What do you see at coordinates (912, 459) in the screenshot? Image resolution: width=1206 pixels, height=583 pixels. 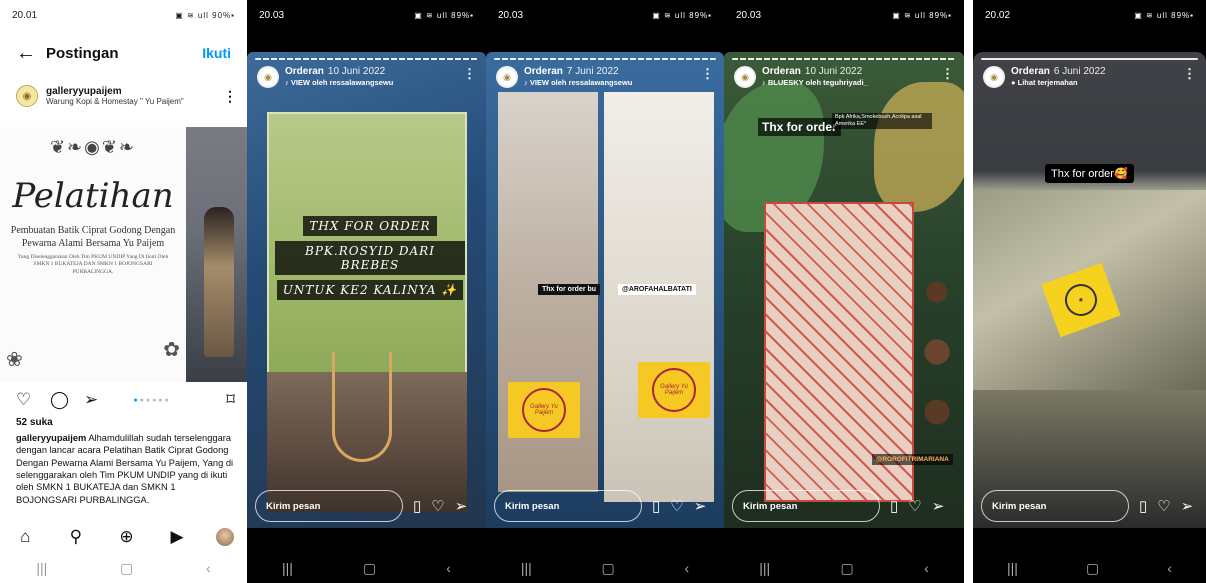 I see `mention-sticker: @ROROFITRIMARIANA` at bounding box center [912, 459].